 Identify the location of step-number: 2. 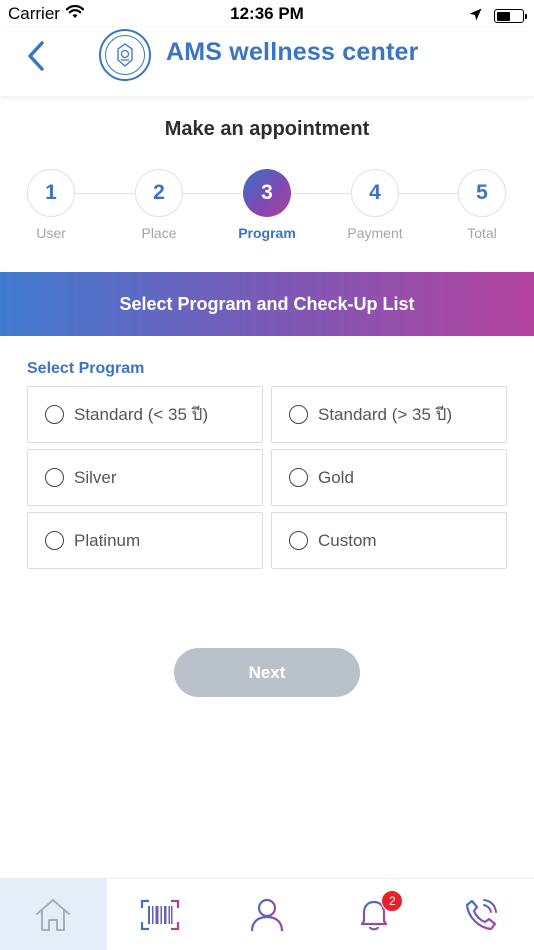
(159, 193).